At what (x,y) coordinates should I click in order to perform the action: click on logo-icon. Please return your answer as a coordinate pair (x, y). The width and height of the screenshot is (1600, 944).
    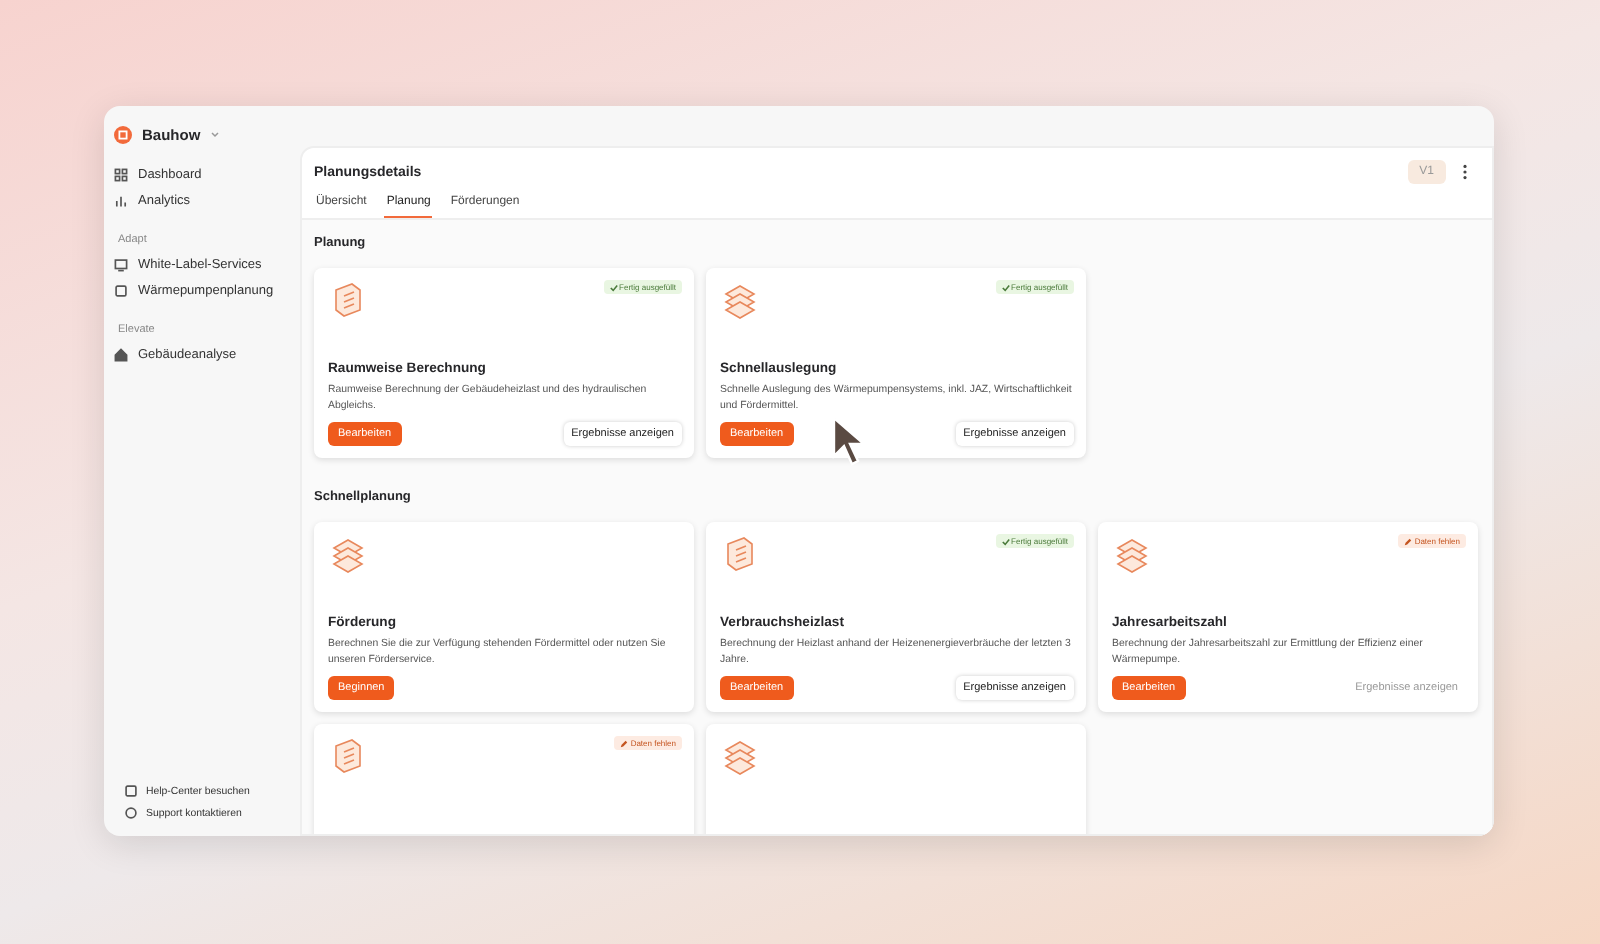
    Looking at the image, I should click on (123, 134).